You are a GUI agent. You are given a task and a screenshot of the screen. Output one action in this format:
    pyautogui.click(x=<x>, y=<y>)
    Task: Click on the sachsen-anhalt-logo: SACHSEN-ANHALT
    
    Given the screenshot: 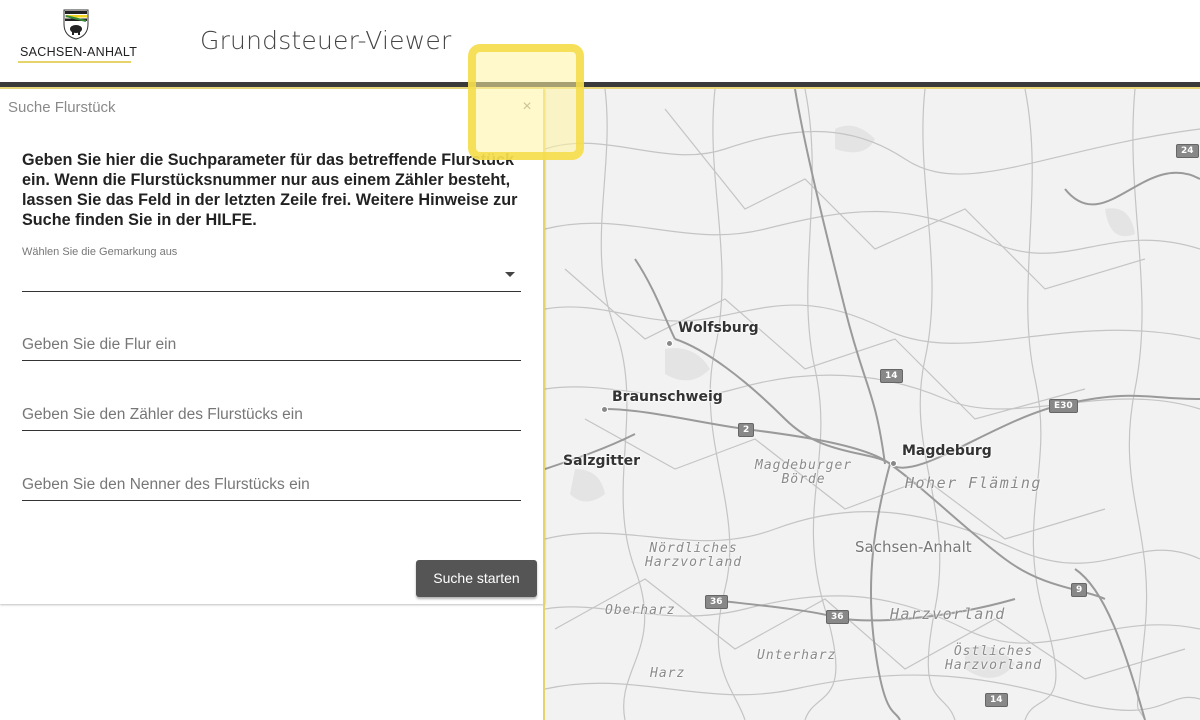 What is the action you would take?
    pyautogui.click(x=78, y=36)
    